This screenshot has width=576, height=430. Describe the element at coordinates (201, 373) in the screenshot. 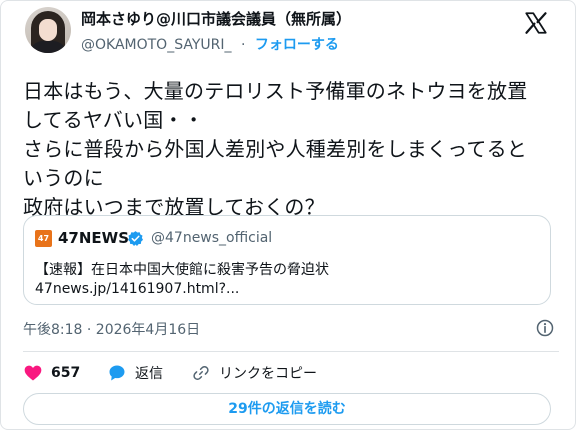

I see `link-icon` at that location.